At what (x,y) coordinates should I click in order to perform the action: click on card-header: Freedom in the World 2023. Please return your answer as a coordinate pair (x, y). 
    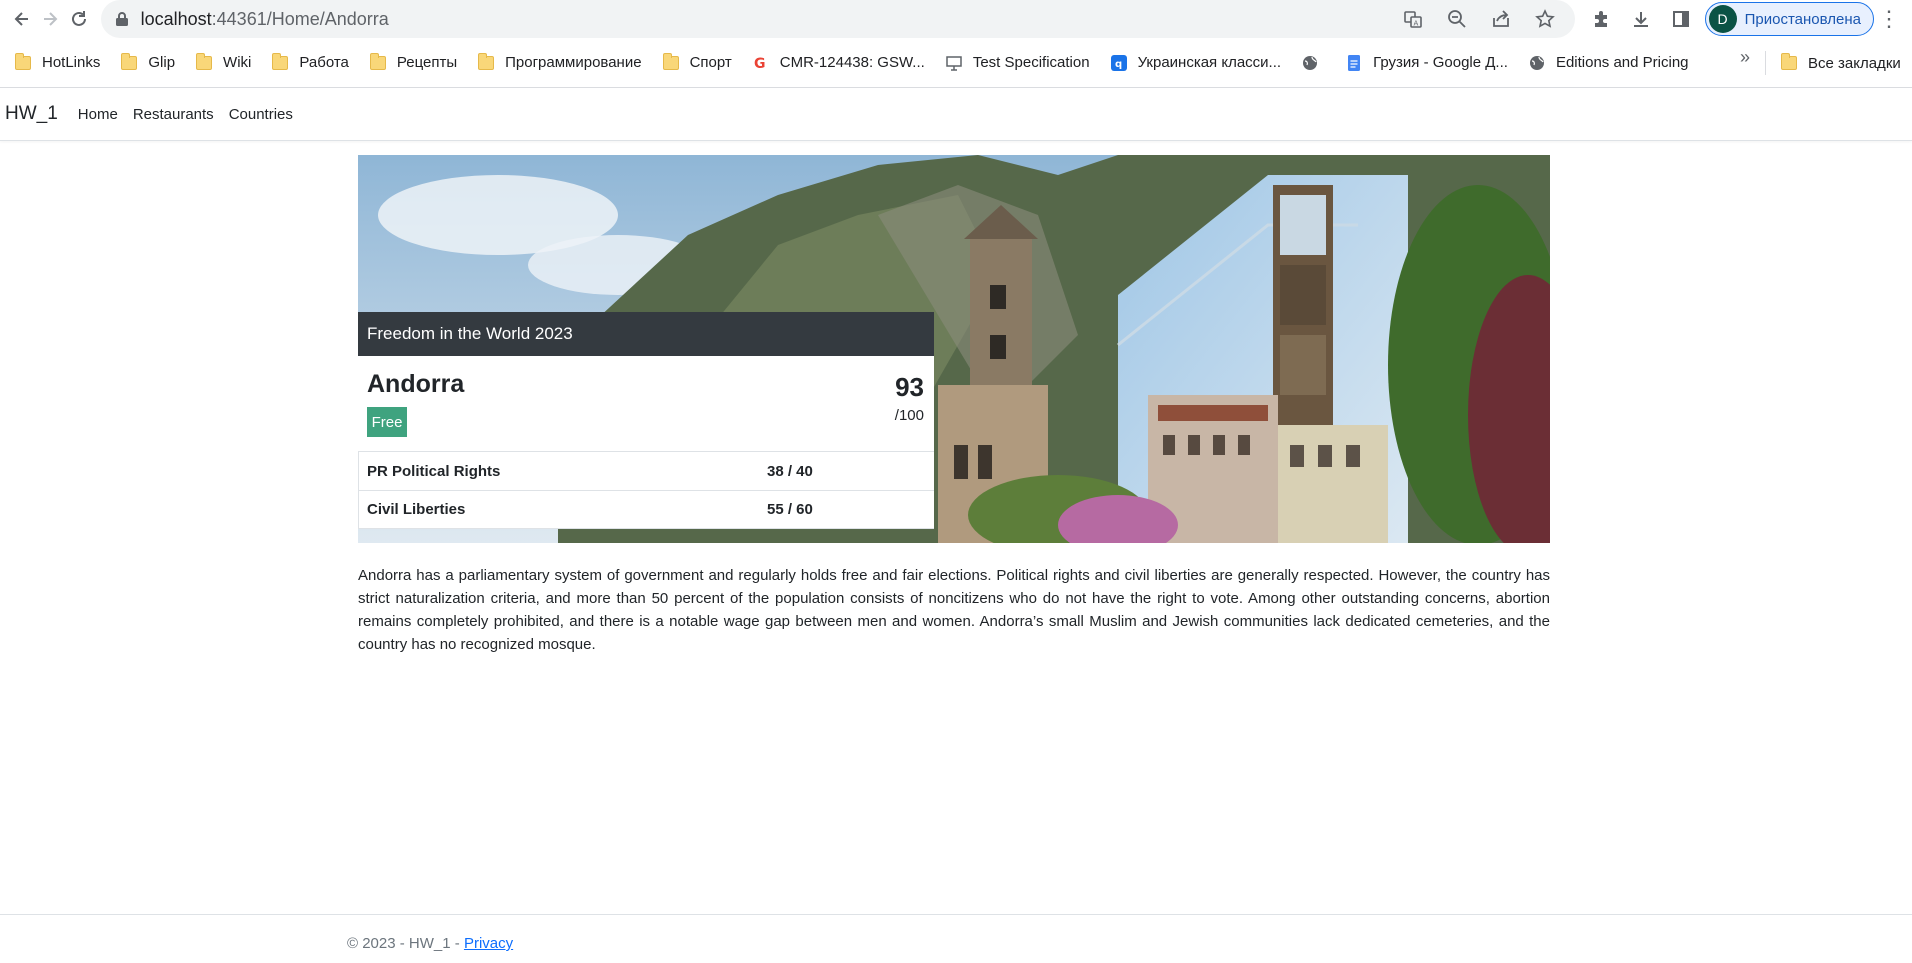
    Looking at the image, I should click on (646, 334).